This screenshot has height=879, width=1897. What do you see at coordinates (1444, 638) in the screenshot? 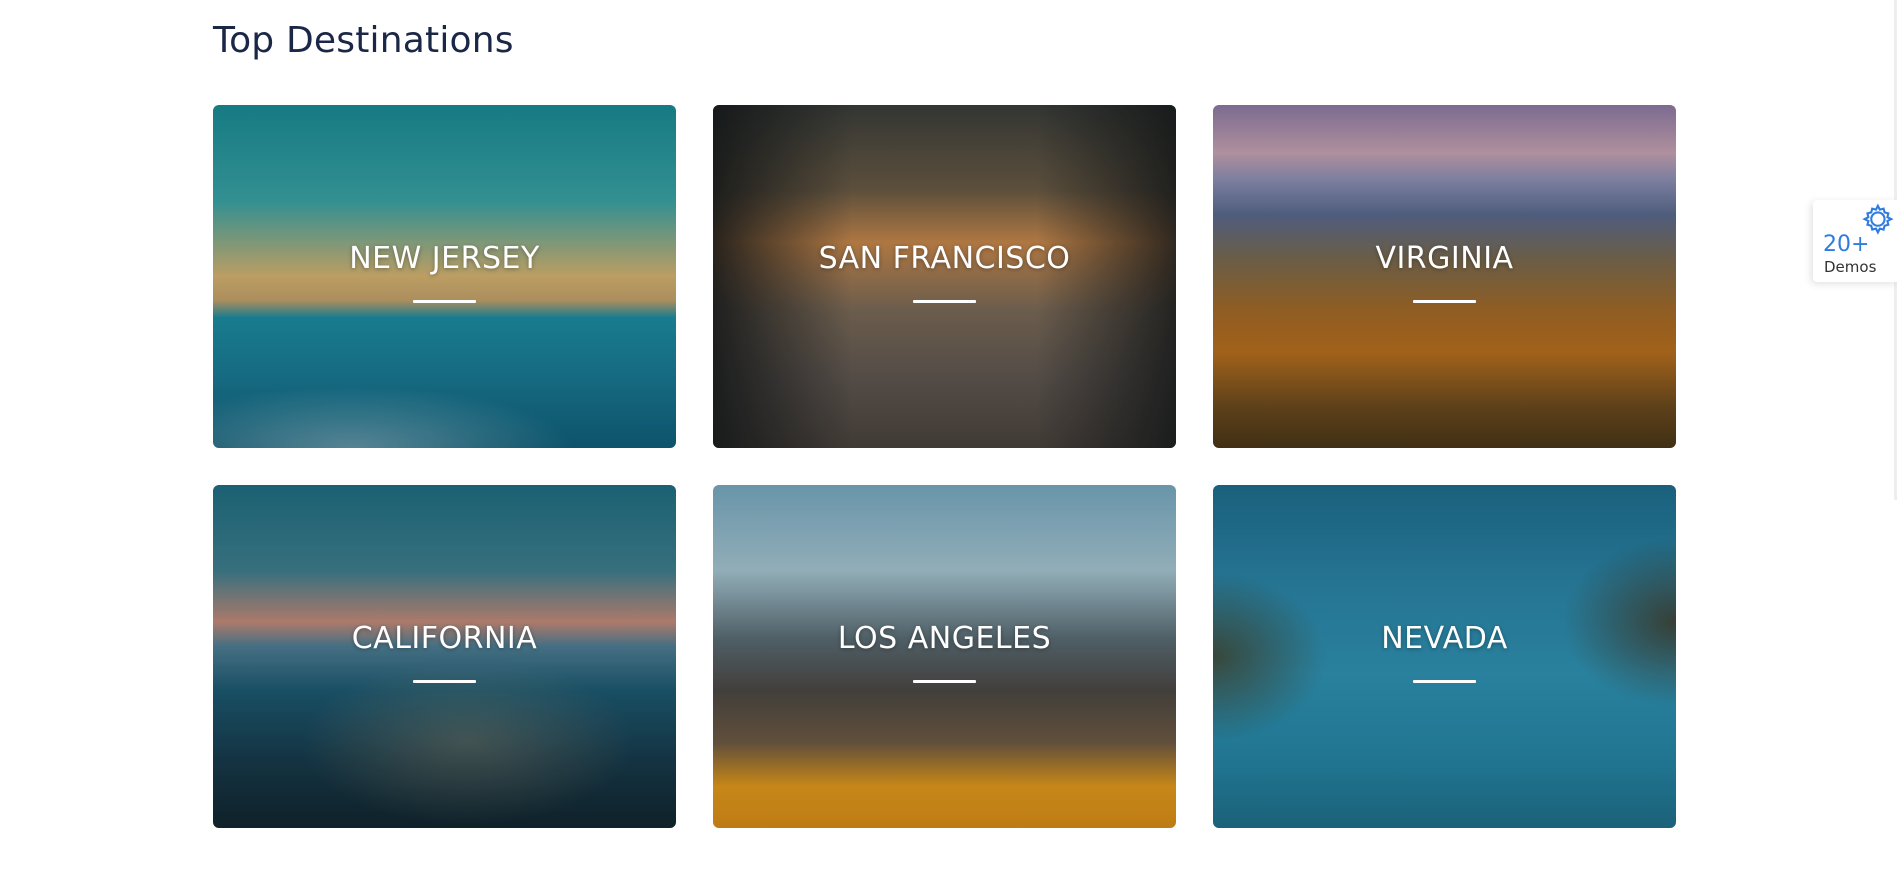
I see `destination-name: NEVADA` at bounding box center [1444, 638].